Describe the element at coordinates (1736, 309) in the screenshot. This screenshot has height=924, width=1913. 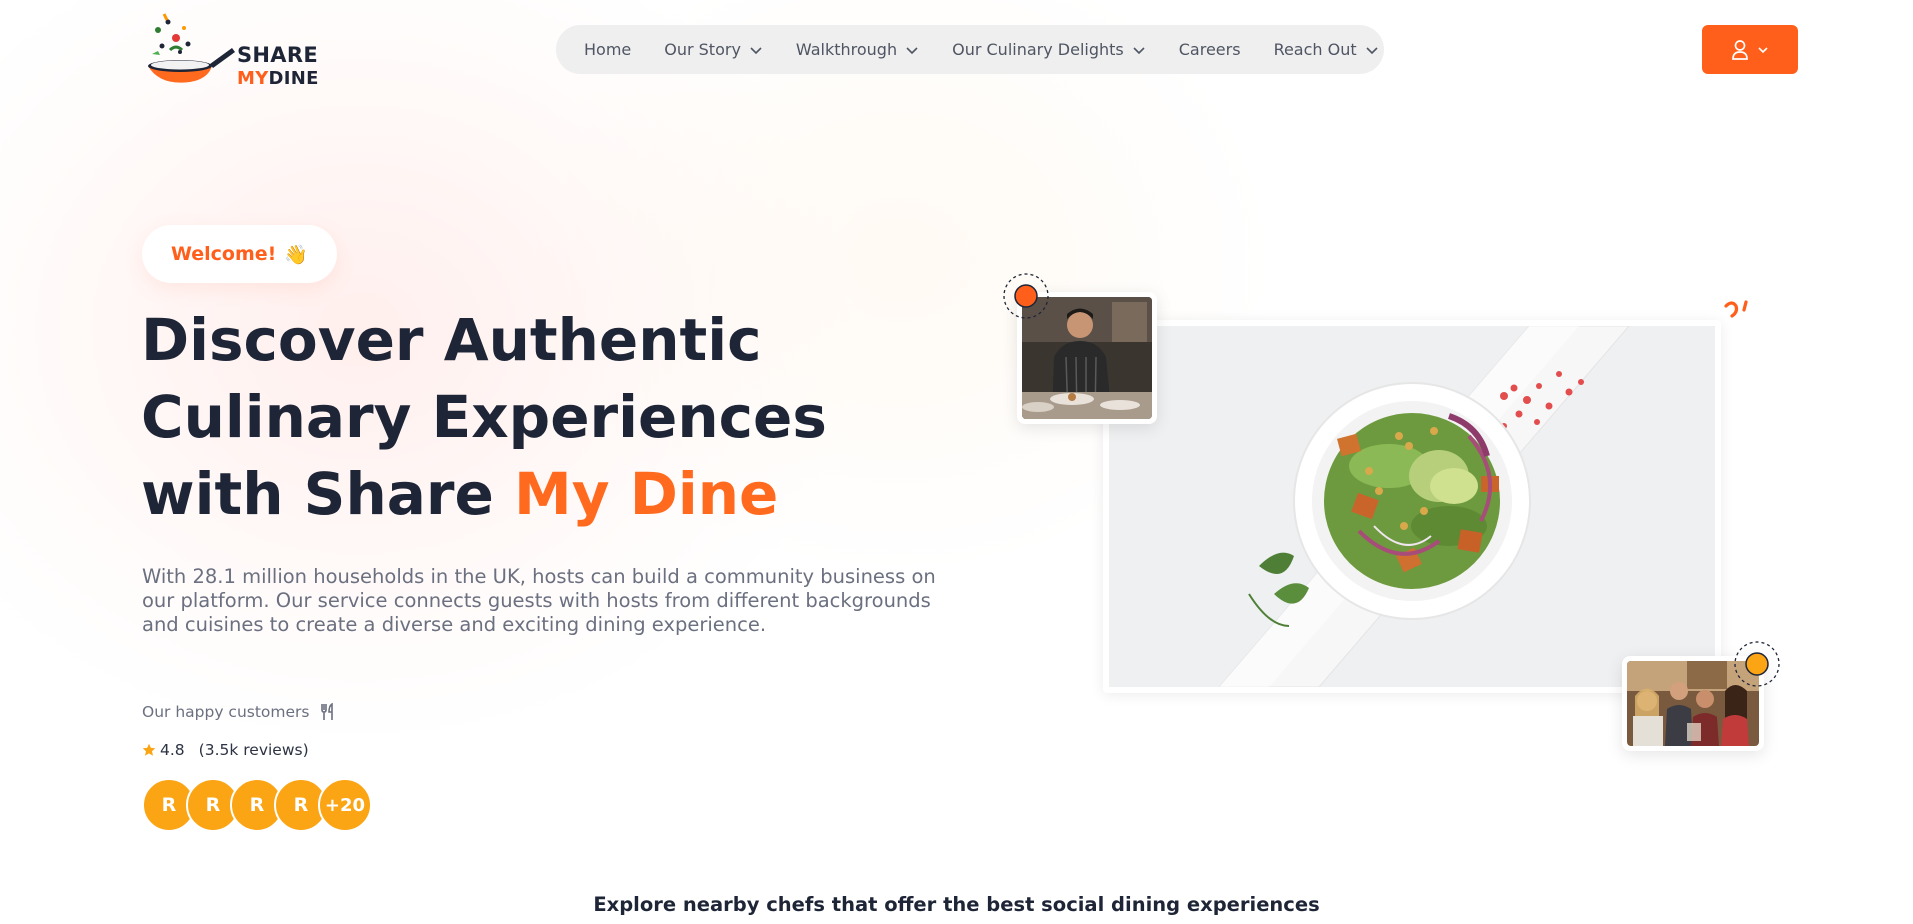
I see `squiggle-decoration-icon` at that location.